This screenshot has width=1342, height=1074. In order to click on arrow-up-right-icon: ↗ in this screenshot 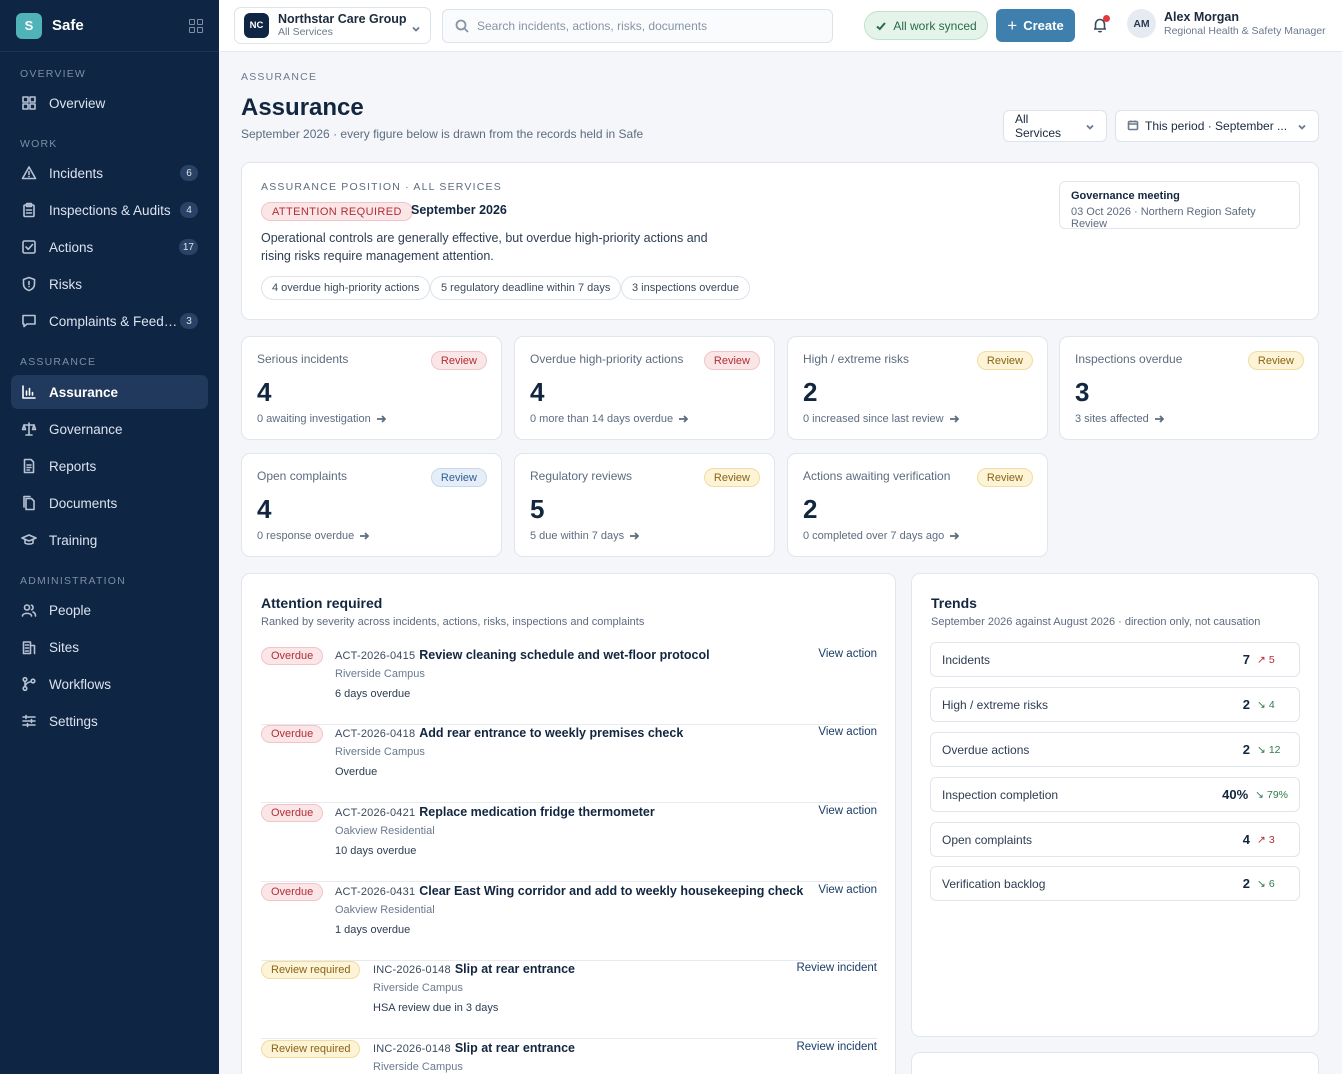, I will do `click(1261, 839)`.